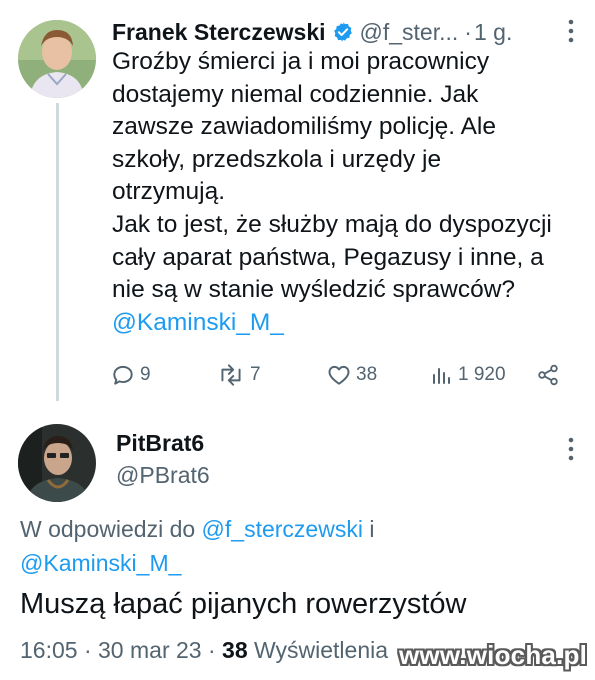 This screenshot has height=680, width=595. Describe the element at coordinates (493, 32) in the screenshot. I see `tweet1-timestamp: 1 g.` at that location.